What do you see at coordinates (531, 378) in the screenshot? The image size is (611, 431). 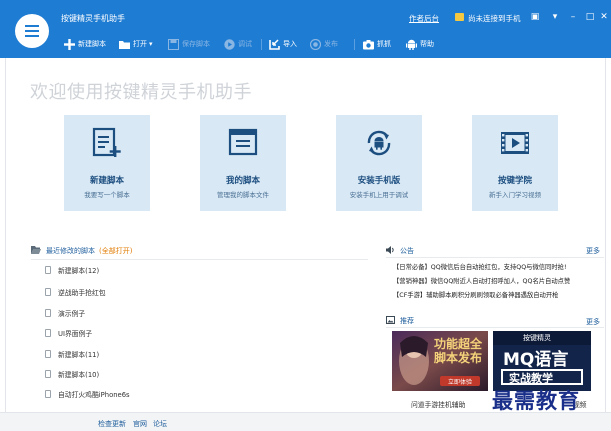 I see `promo-subtitle: 实战教学` at bounding box center [531, 378].